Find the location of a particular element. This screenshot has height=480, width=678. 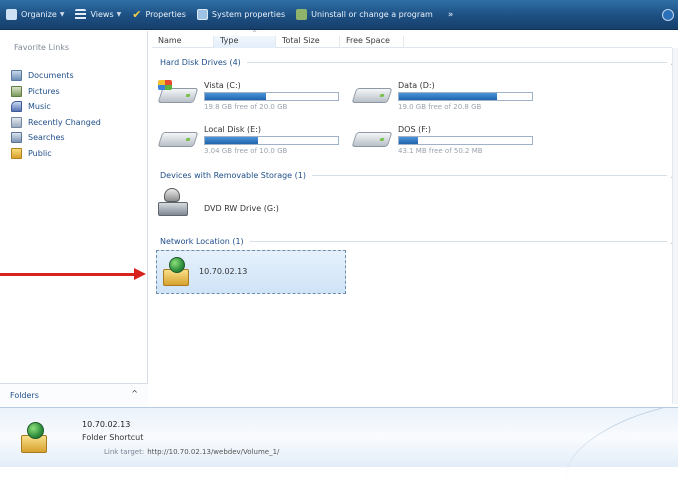

organize-label: Organize is located at coordinates (39, 14).